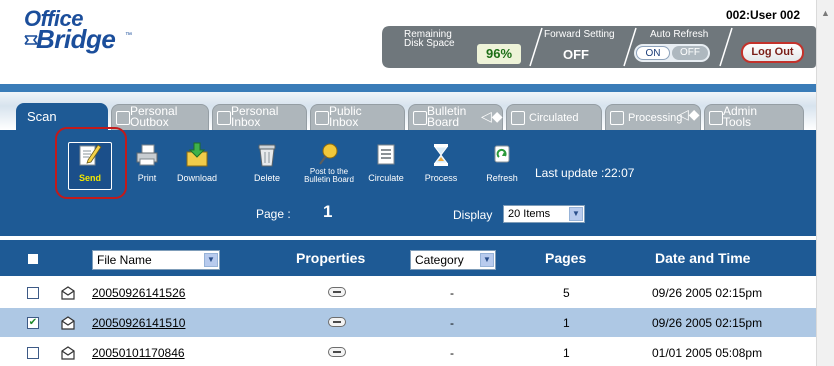 This screenshot has height=366, width=834. I want to click on tab-public-inbox-line2: Inbox, so click(344, 122).